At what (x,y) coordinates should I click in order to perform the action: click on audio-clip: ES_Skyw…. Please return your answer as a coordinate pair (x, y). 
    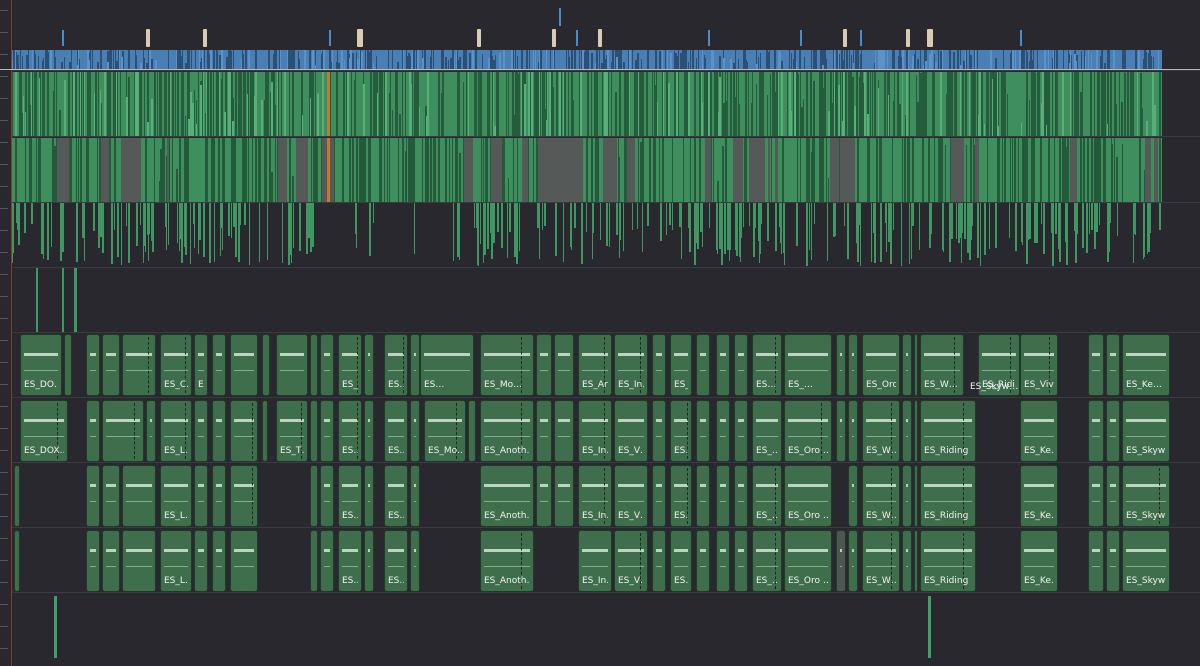
    Looking at the image, I should click on (1146, 431).